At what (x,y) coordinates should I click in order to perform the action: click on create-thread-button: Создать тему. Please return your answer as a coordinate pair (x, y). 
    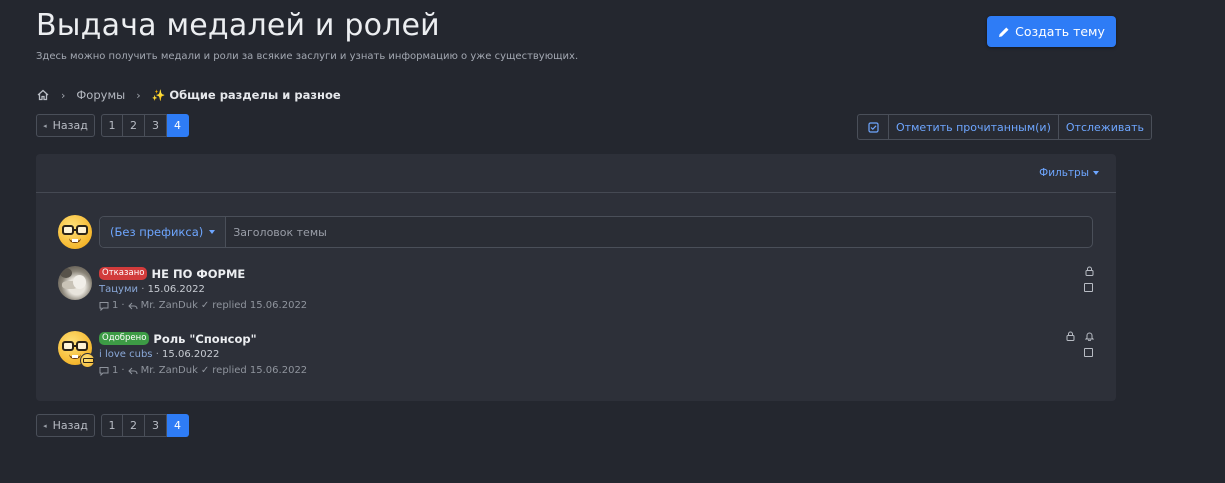
    Looking at the image, I should click on (1051, 31).